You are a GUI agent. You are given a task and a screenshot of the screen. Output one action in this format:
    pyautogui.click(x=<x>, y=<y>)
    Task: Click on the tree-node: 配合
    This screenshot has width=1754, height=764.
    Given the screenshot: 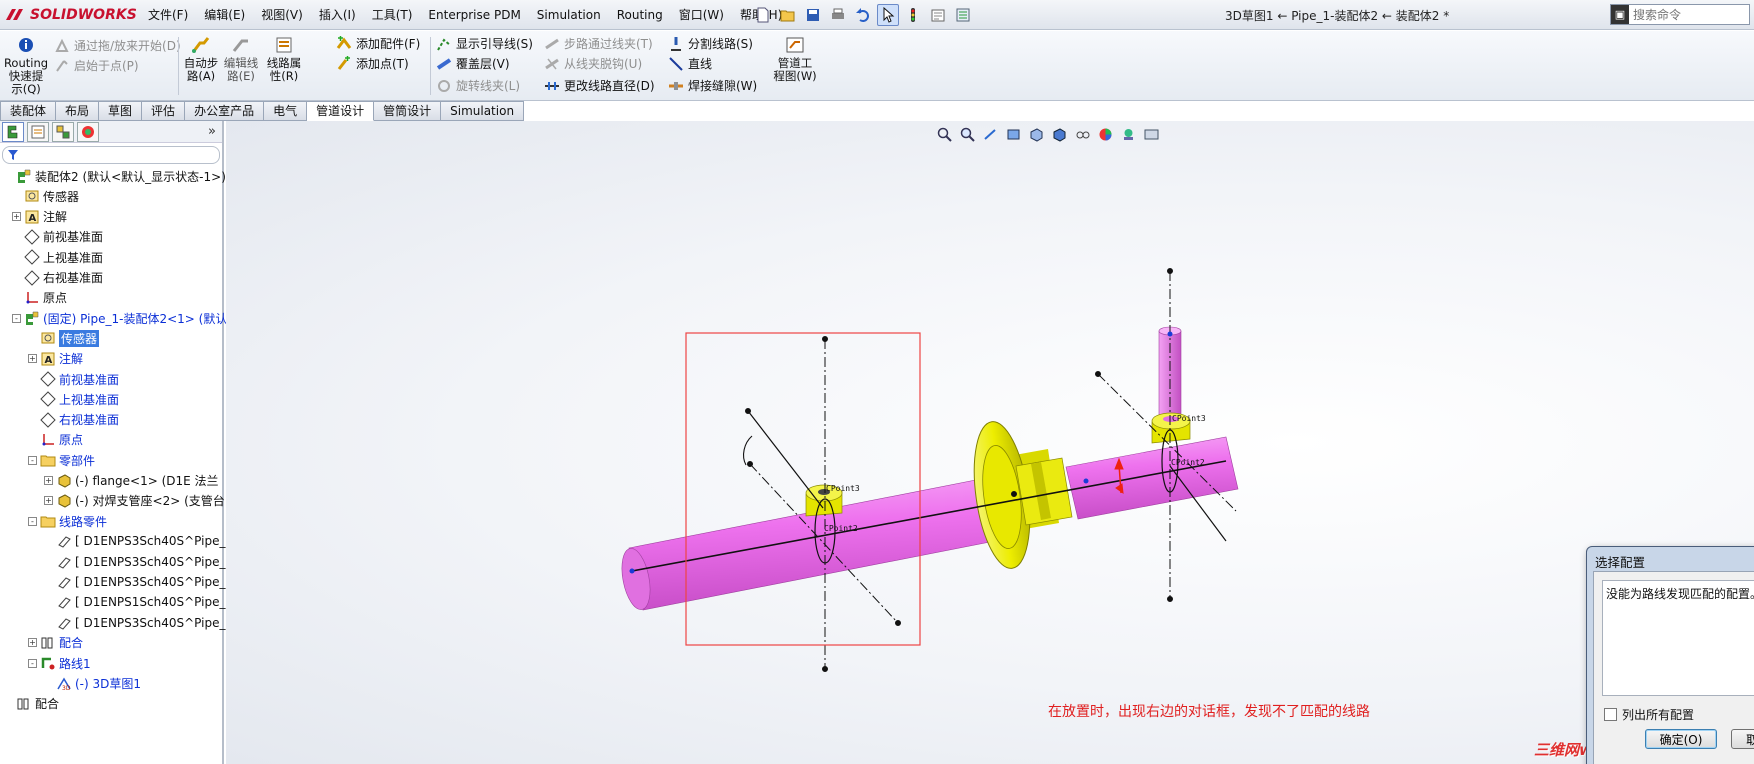 What is the action you would take?
    pyautogui.click(x=31, y=704)
    